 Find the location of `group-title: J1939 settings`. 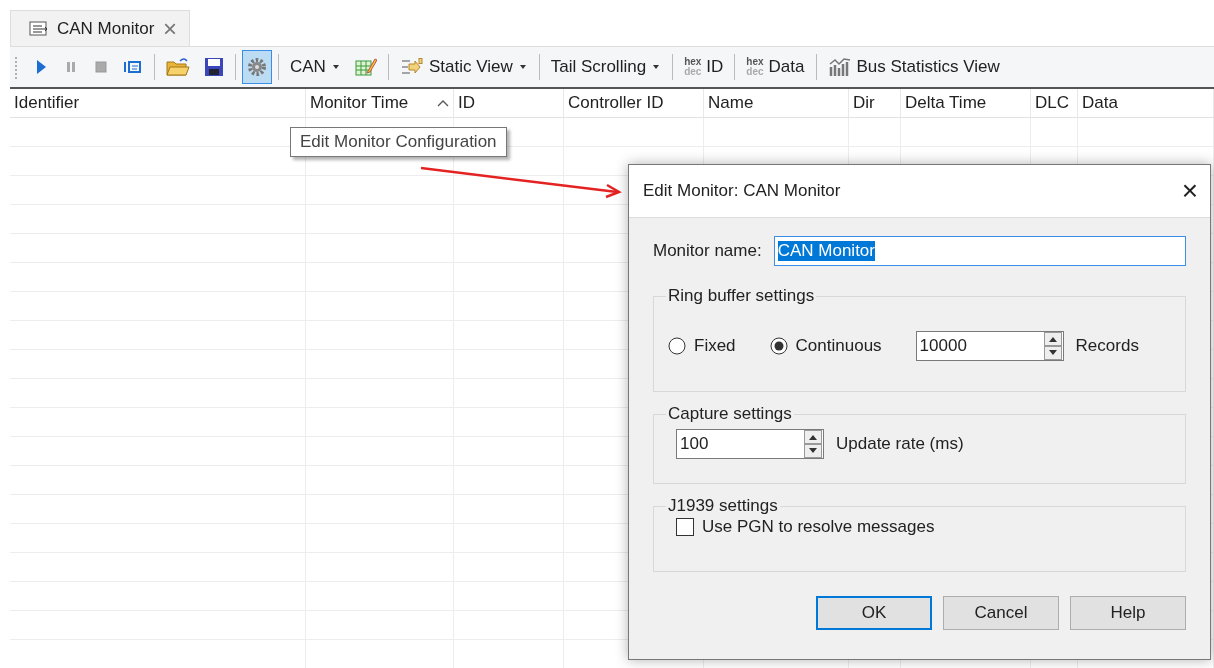

group-title: J1939 settings is located at coordinates (723, 506).